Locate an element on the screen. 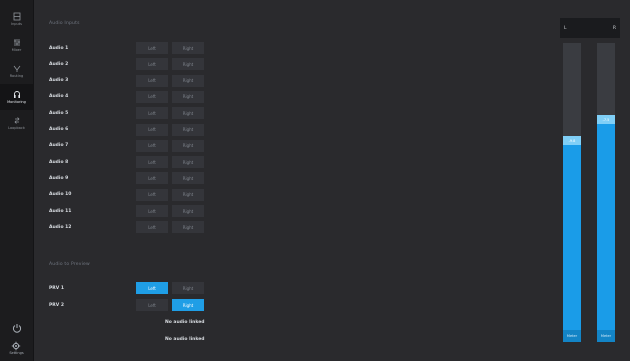 This screenshot has width=630, height=361. audio-input-row: Audio 3 Left Right is located at coordinates (128, 80).